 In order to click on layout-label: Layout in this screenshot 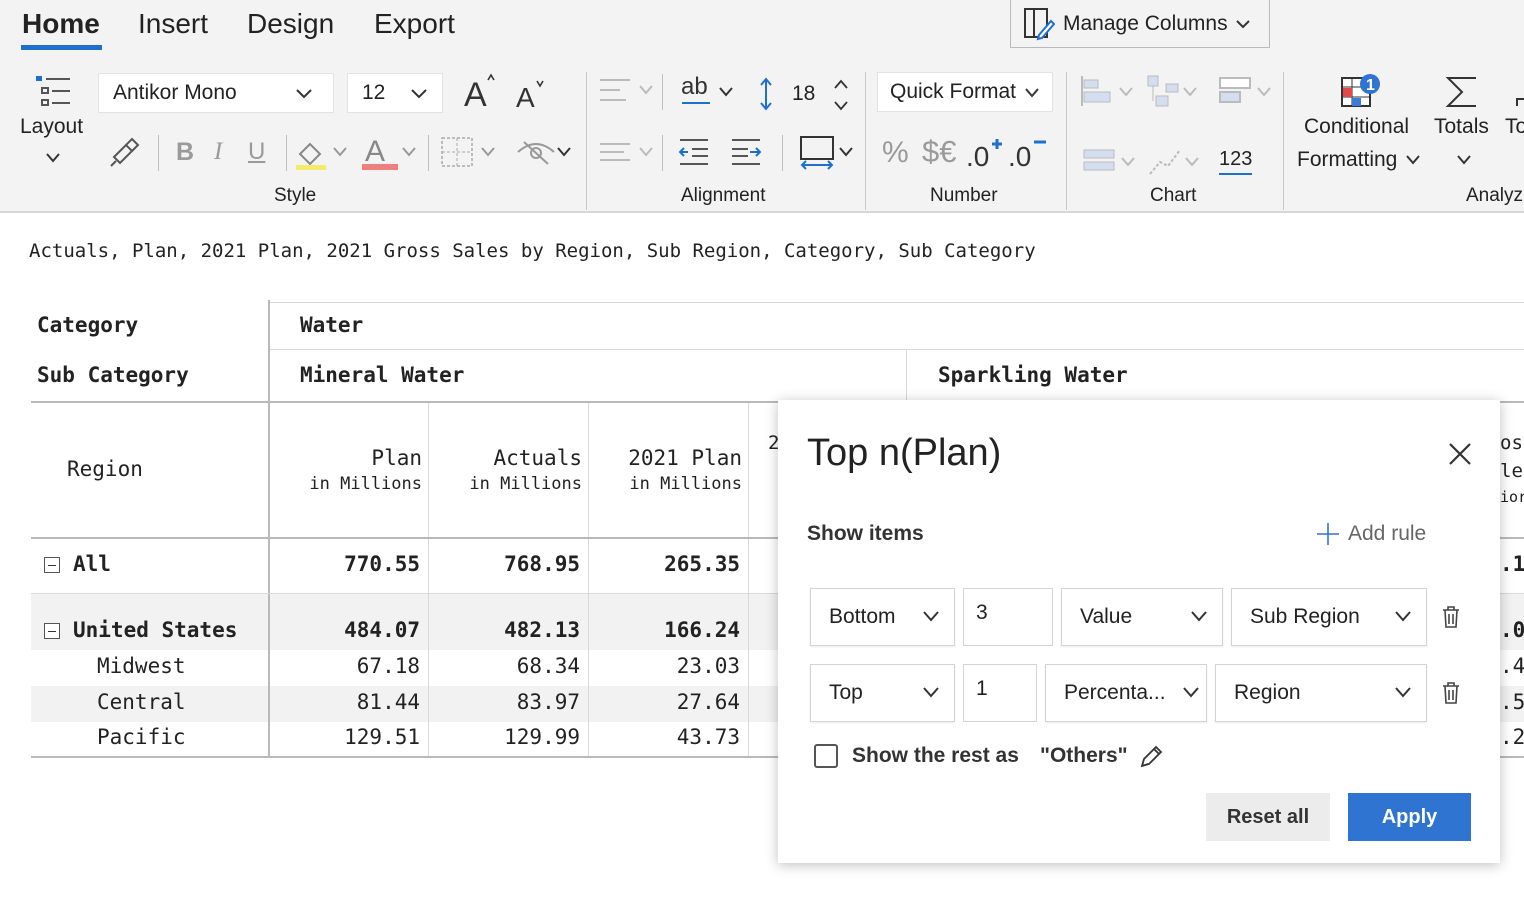, I will do `click(51, 127)`.